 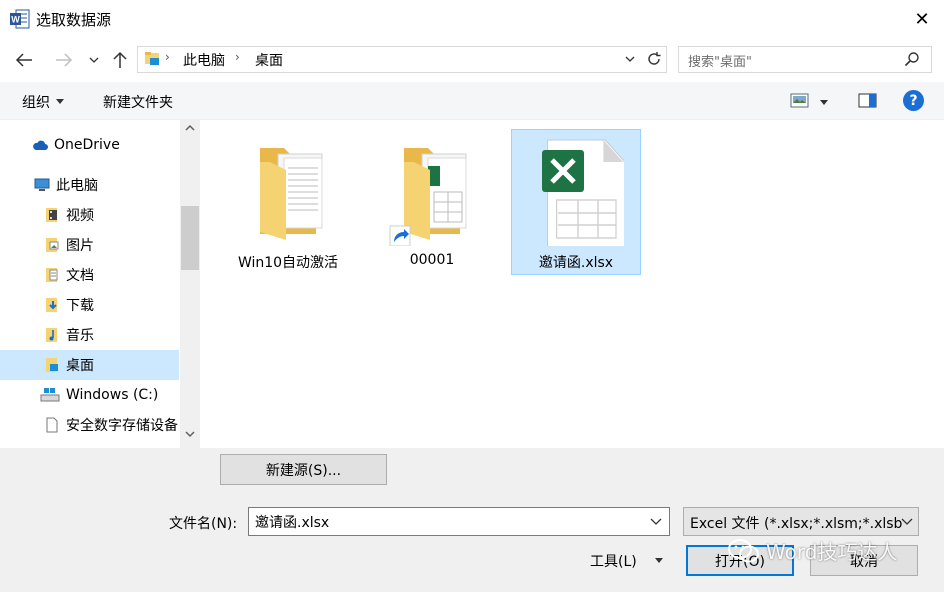 I want to click on word-app-icon: W, so click(x=20, y=19).